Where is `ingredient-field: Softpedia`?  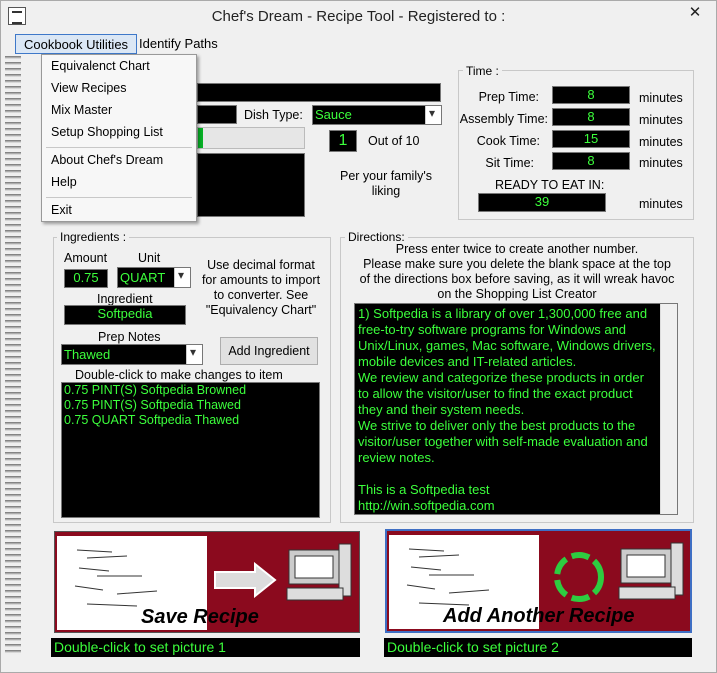
ingredient-field: Softpedia is located at coordinates (125, 315).